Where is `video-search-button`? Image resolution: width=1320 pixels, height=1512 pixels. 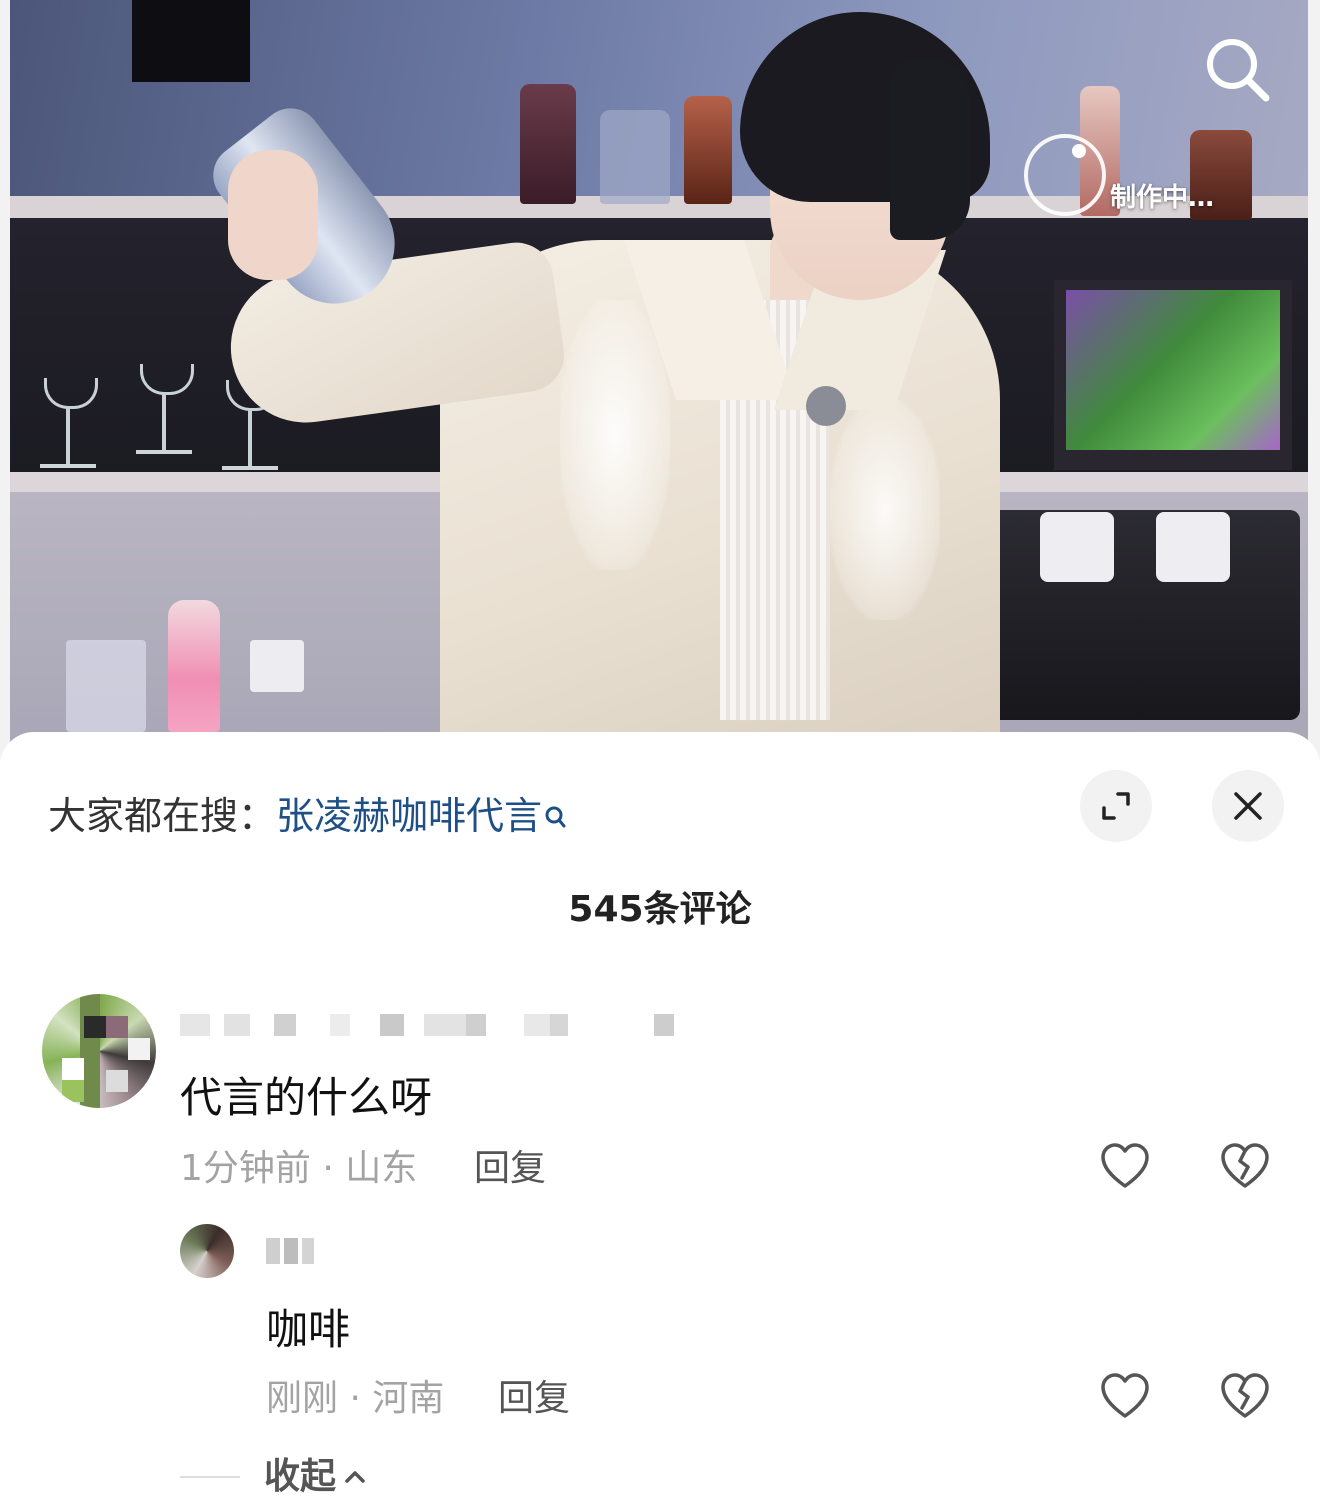
video-search-button is located at coordinates (1238, 70).